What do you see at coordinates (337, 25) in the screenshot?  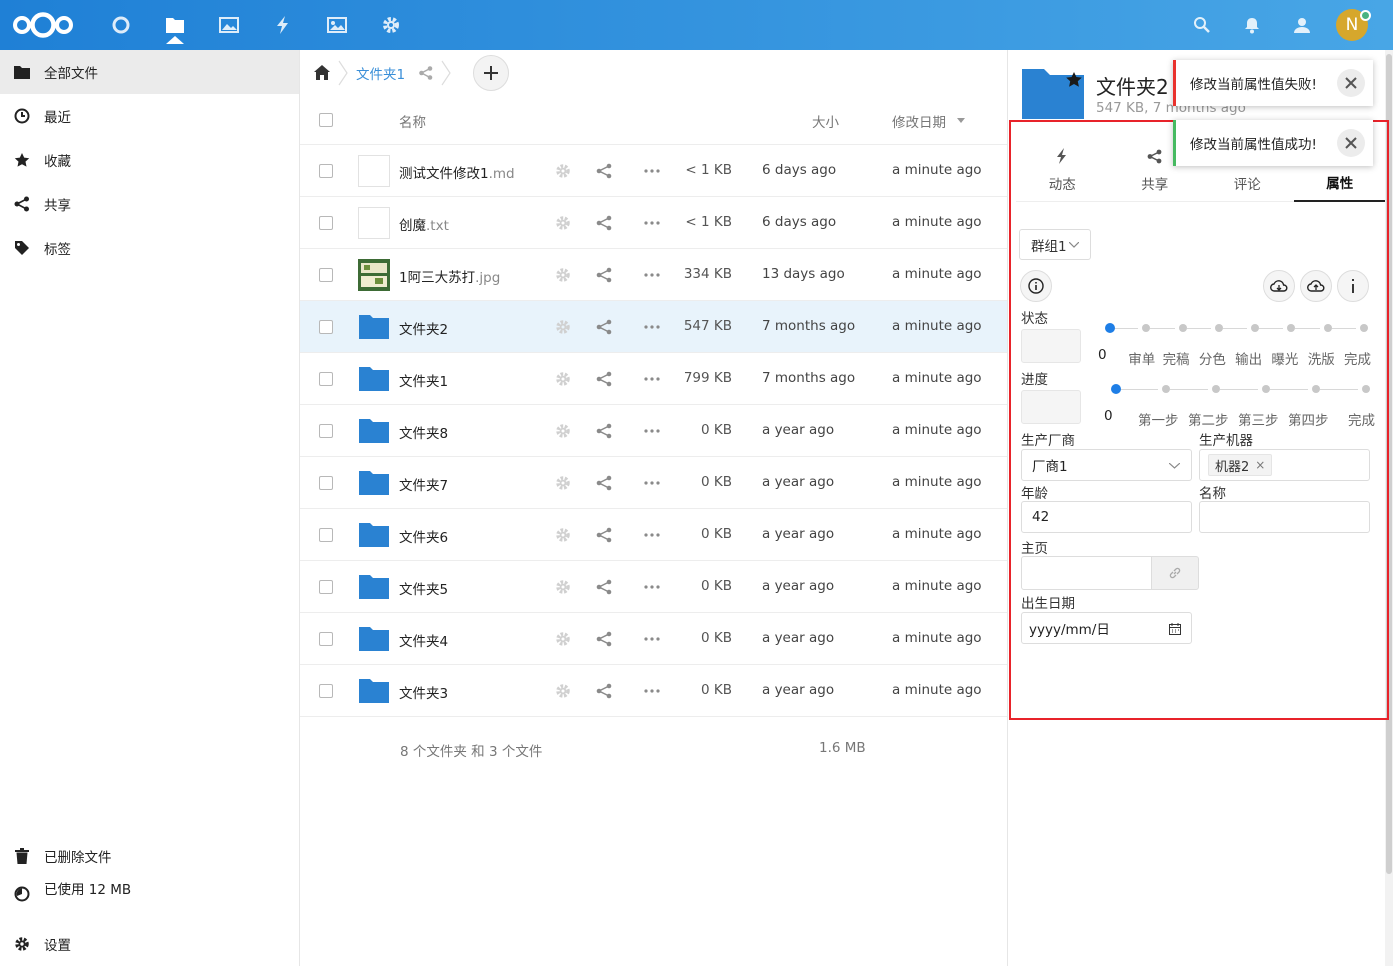 I see `gallery-icon` at bounding box center [337, 25].